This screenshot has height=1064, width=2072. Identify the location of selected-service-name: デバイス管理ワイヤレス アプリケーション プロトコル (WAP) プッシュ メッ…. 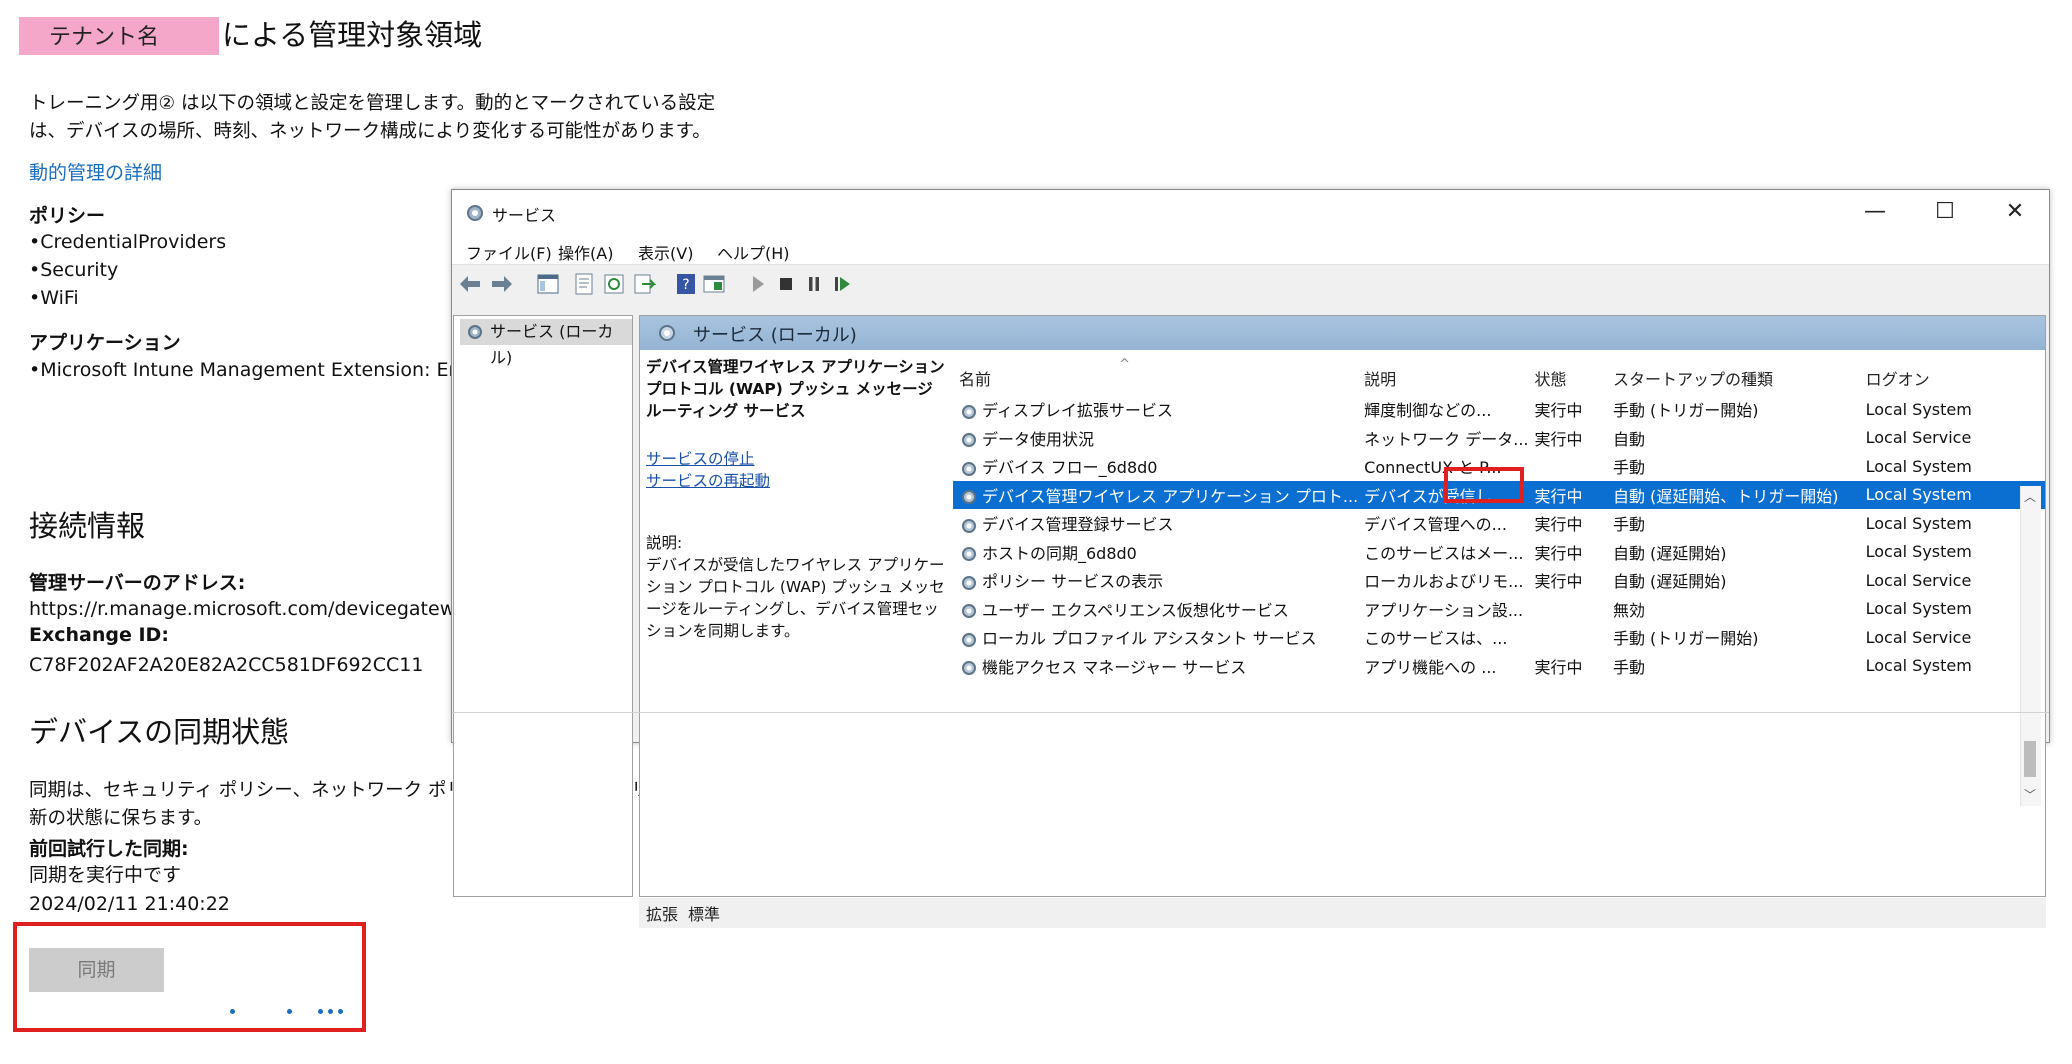
(795, 389).